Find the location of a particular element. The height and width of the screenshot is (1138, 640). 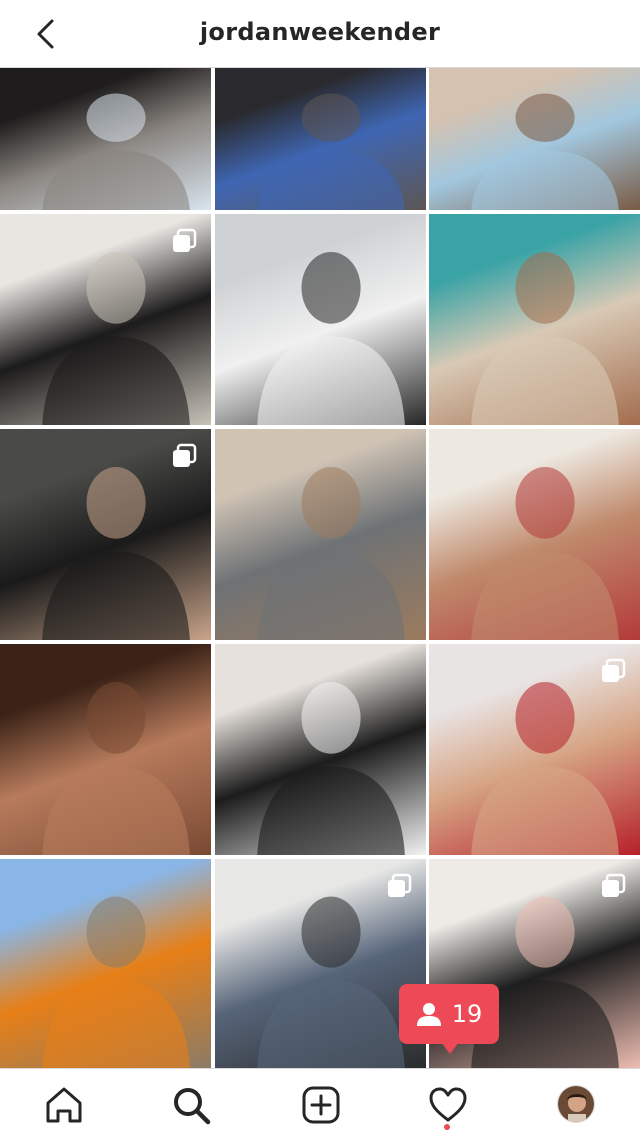

post-laptop is located at coordinates (105, 139).